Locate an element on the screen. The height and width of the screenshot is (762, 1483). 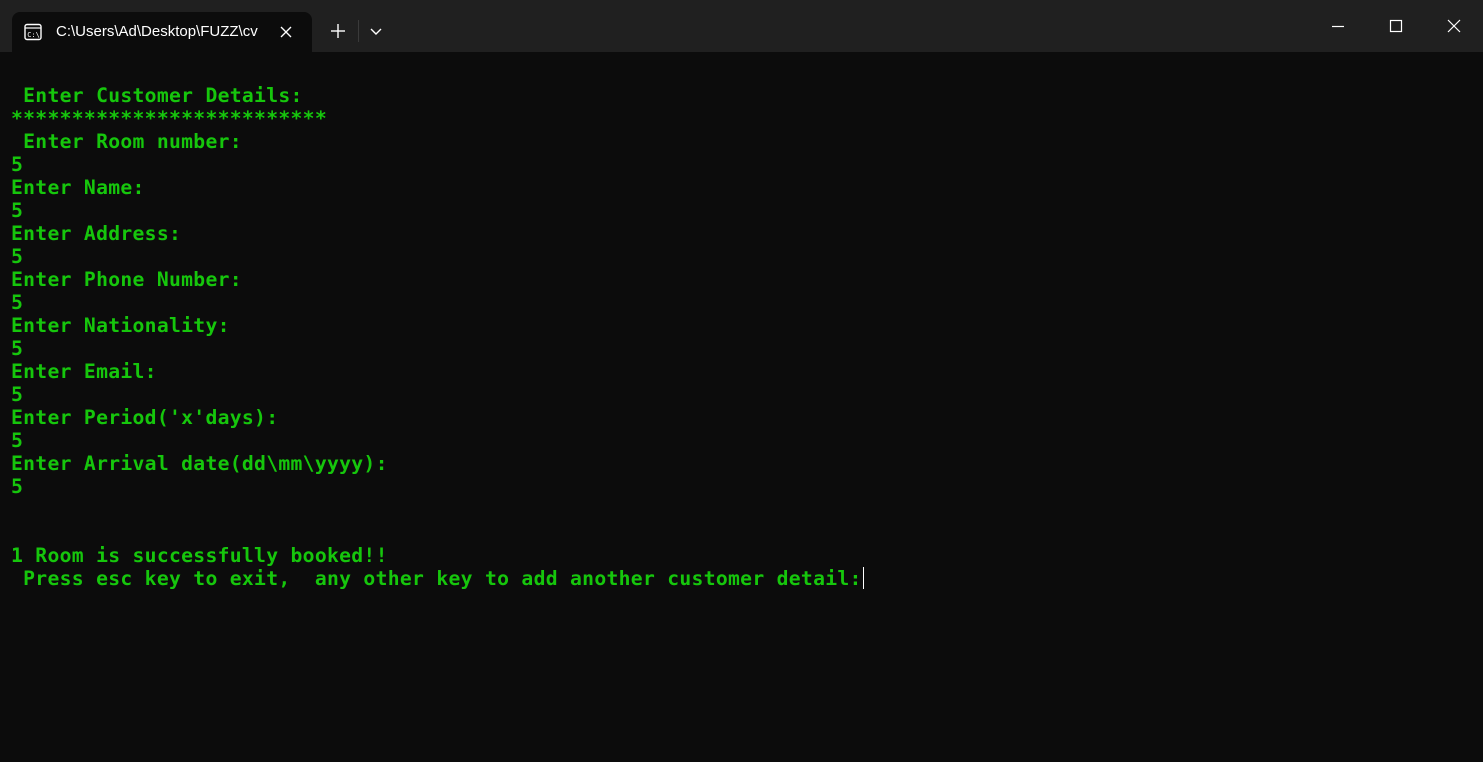
close-icon is located at coordinates (1454, 26).